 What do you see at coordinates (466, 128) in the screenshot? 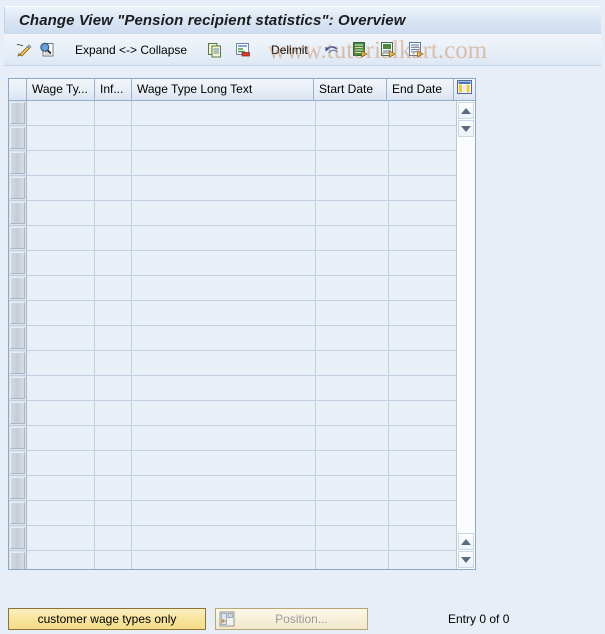
I see `scroll-down-button-top` at bounding box center [466, 128].